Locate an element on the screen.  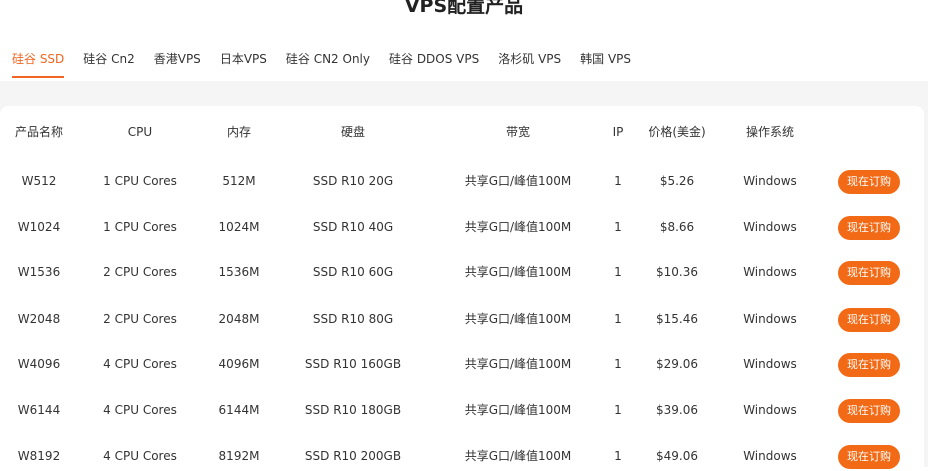
product-name: W1024 is located at coordinates (39, 227).